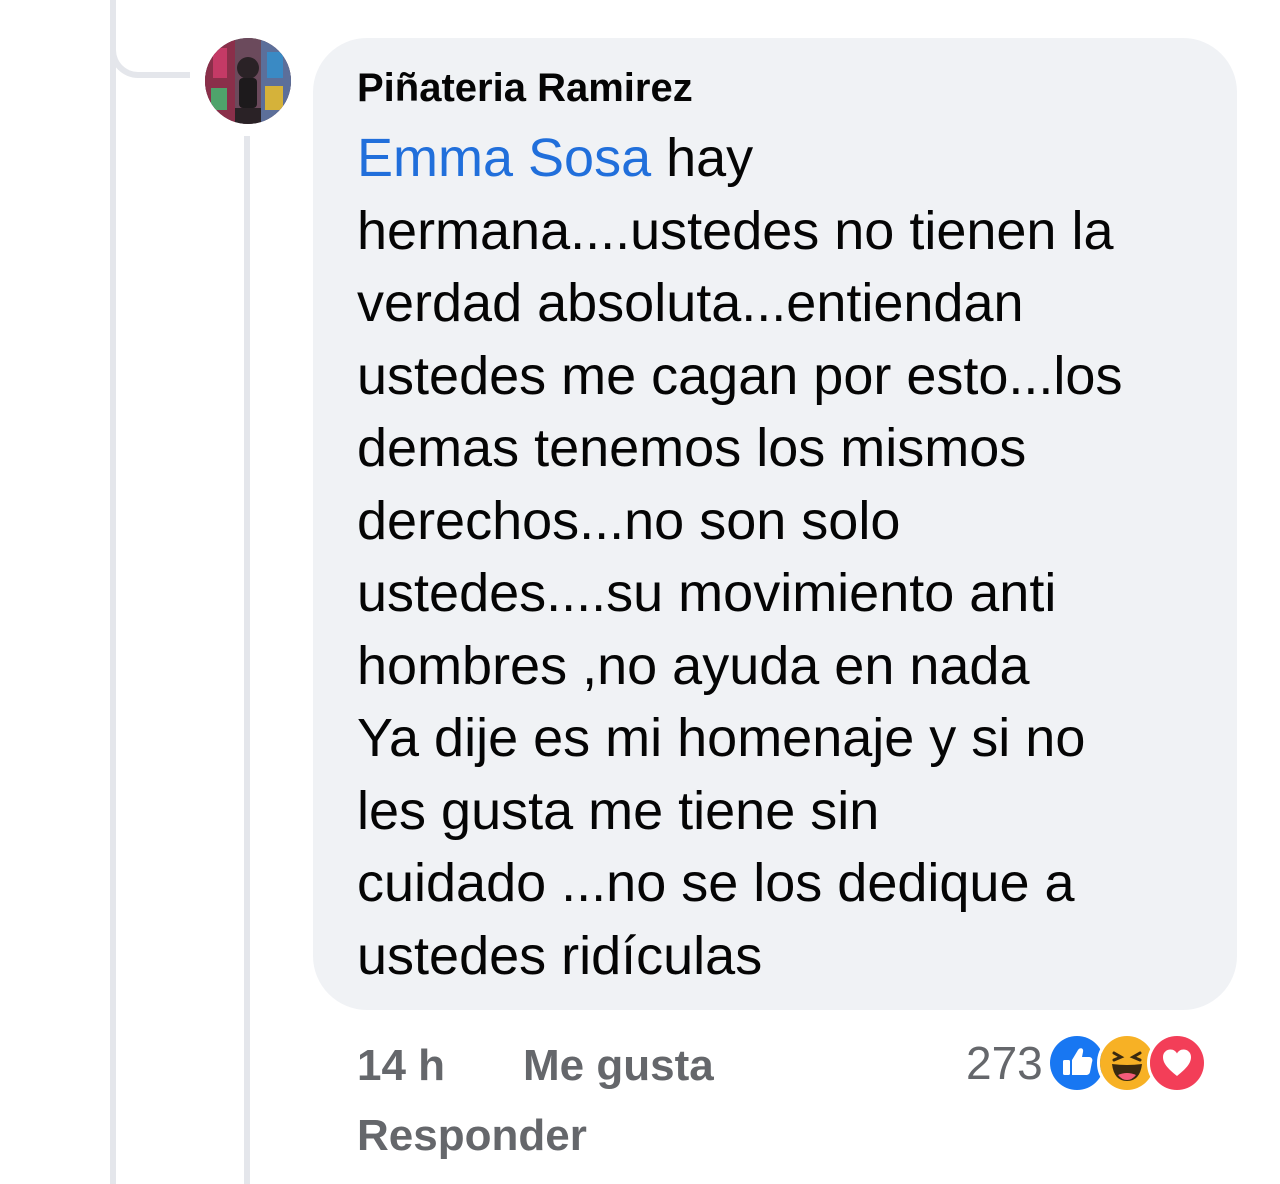 The image size is (1280, 1184). I want to click on thread-line, so click(113, 592).